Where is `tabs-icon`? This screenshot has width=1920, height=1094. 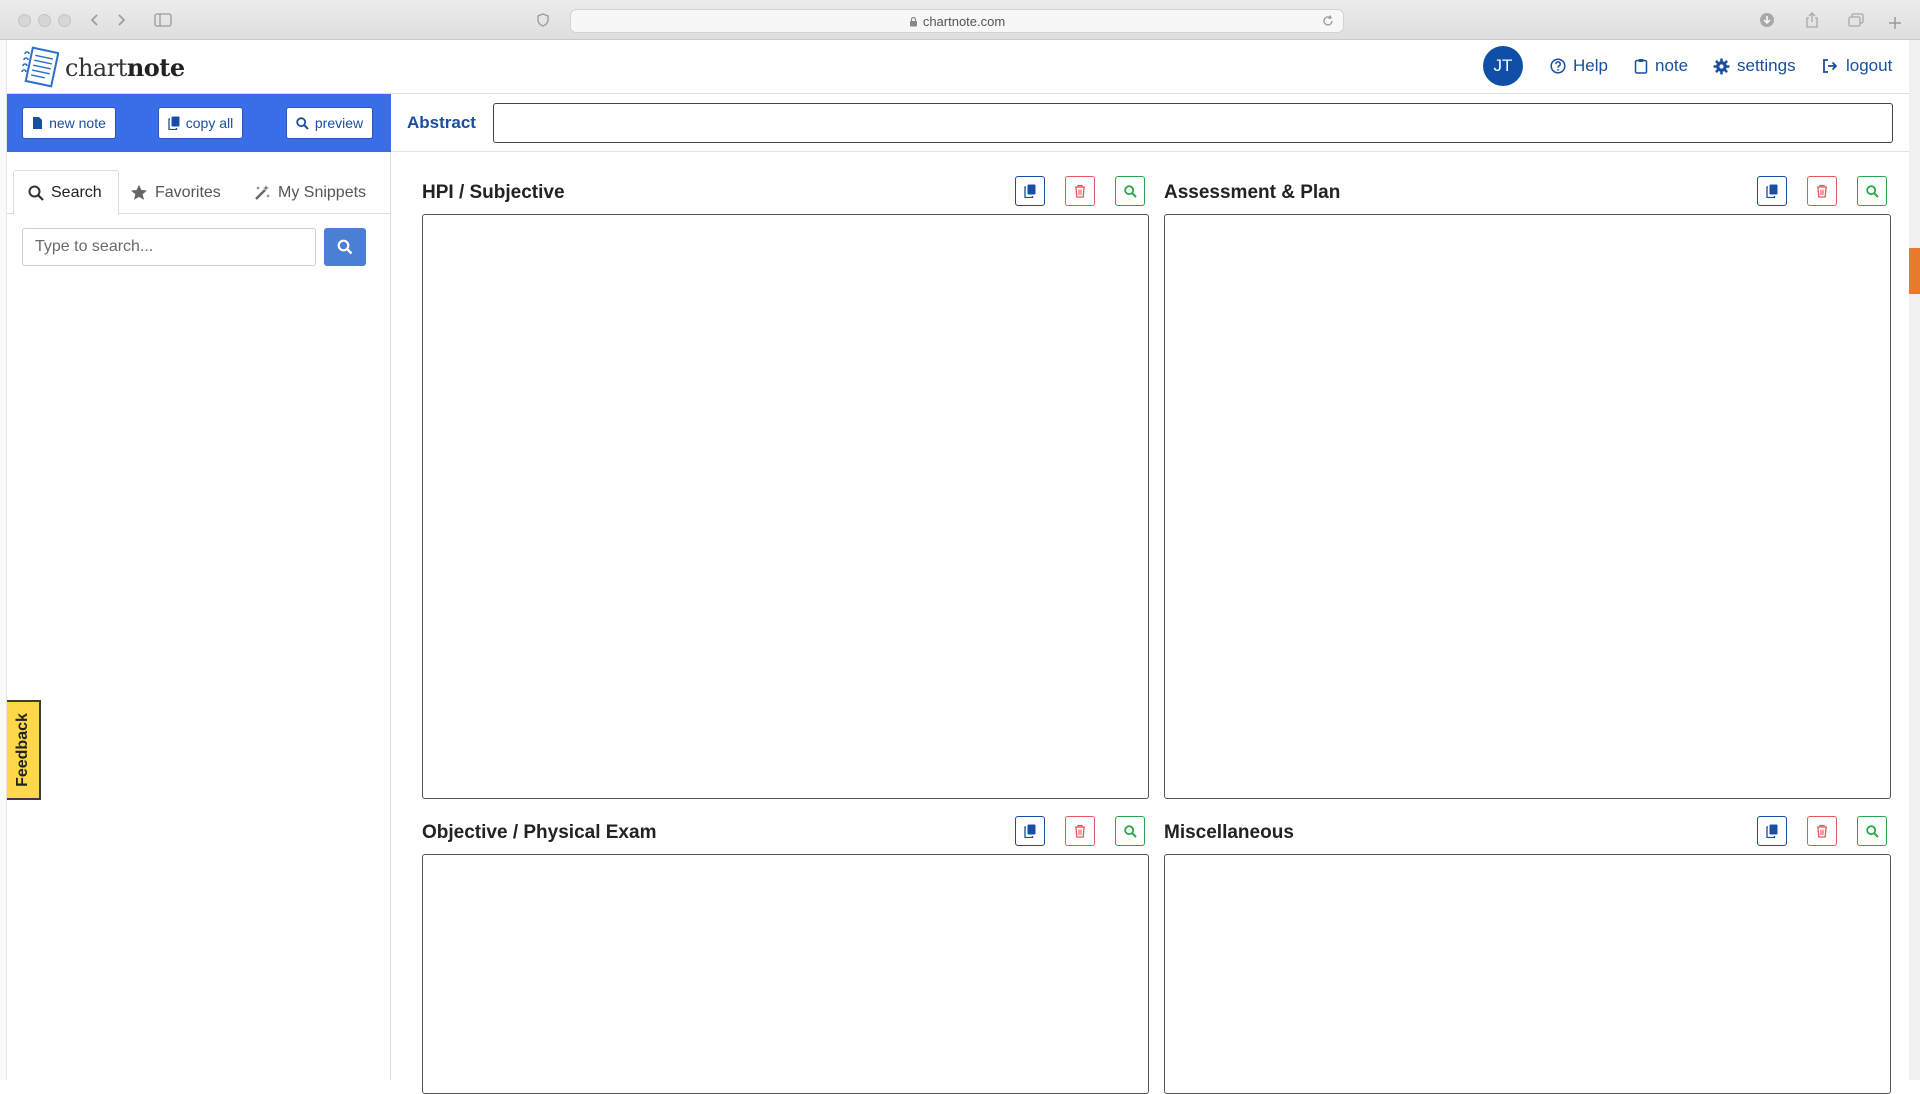 tabs-icon is located at coordinates (1856, 20).